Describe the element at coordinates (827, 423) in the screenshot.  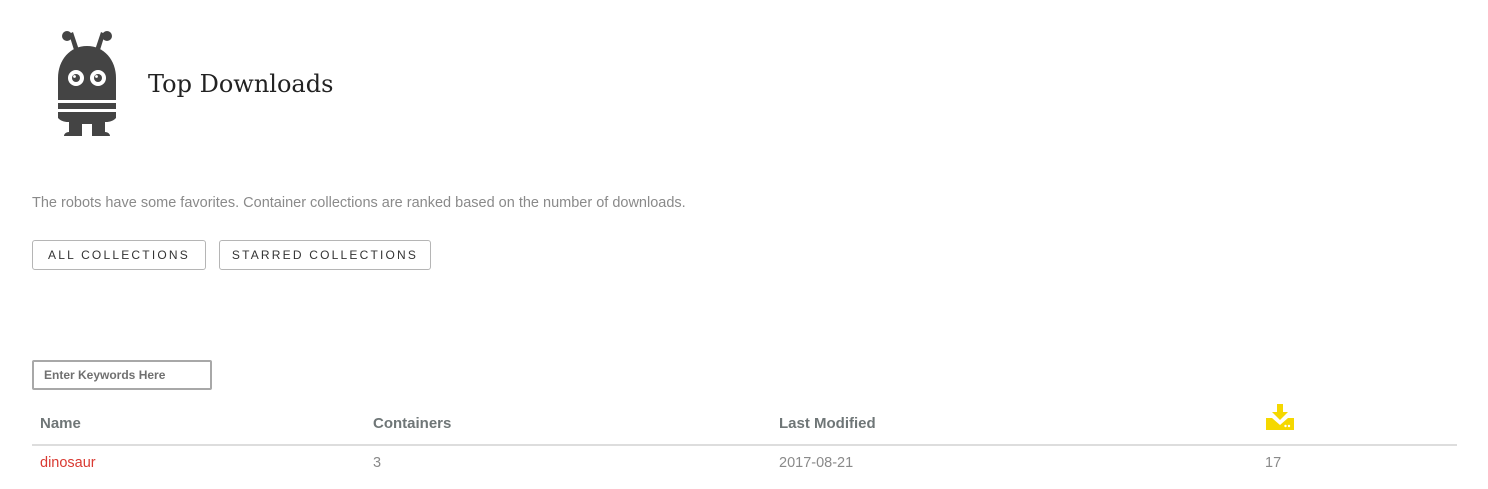
I see `column-header-last-modified: Last Modified` at that location.